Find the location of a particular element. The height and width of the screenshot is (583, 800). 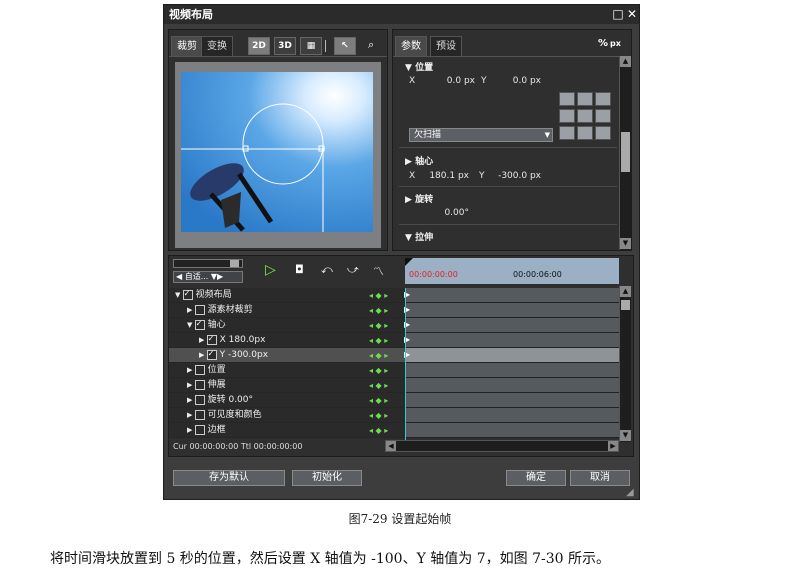

track-row: ▶ 可见度和颜色 ◂ ◆ ▸ is located at coordinates (287, 415).